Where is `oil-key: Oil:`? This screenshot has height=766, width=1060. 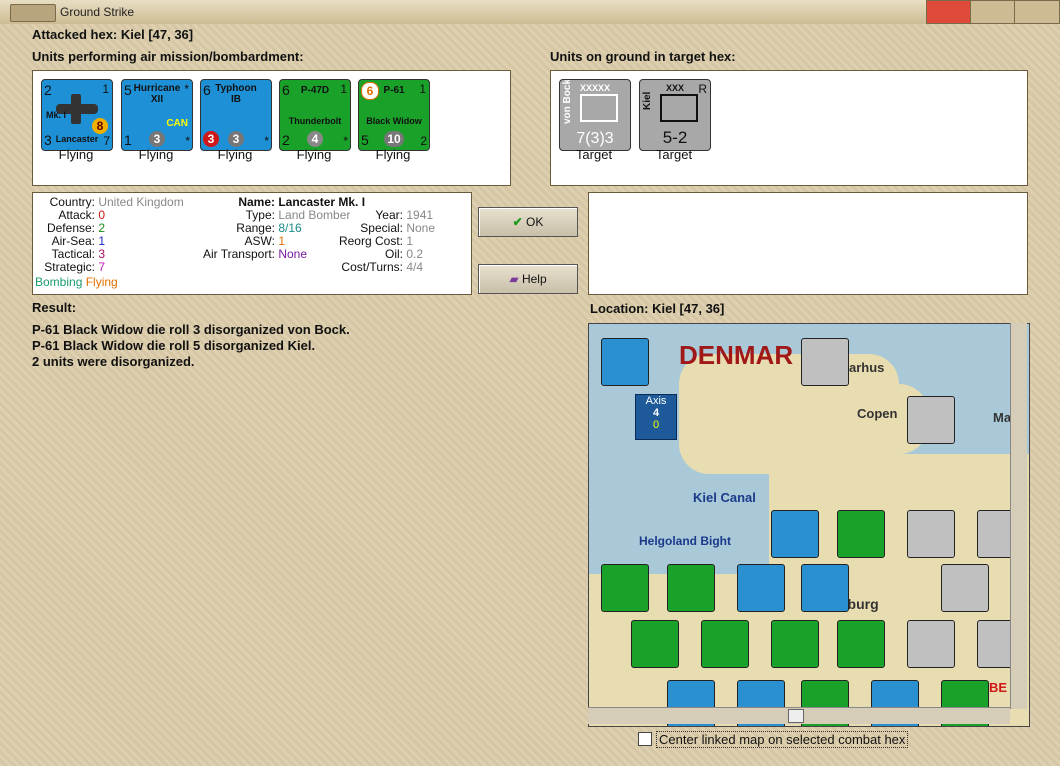 oil-key: Oil: is located at coordinates (394, 254).